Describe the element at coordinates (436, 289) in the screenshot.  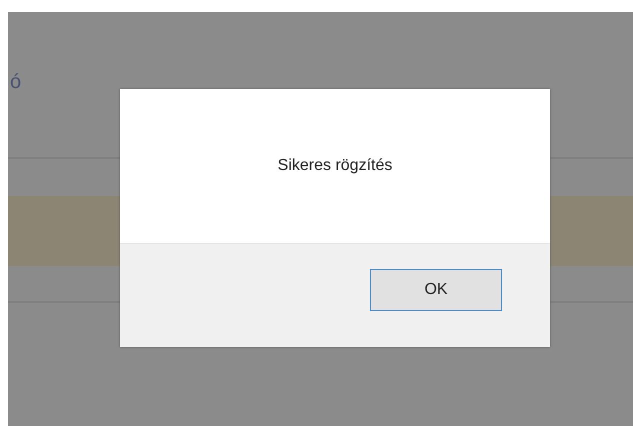
I see `ok-button: OK` at that location.